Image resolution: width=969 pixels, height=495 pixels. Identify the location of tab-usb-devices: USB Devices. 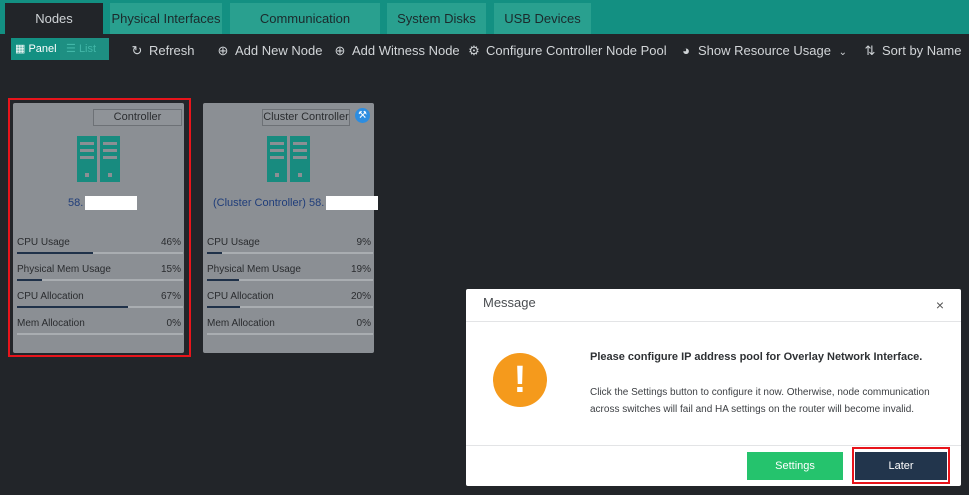
(542, 18).